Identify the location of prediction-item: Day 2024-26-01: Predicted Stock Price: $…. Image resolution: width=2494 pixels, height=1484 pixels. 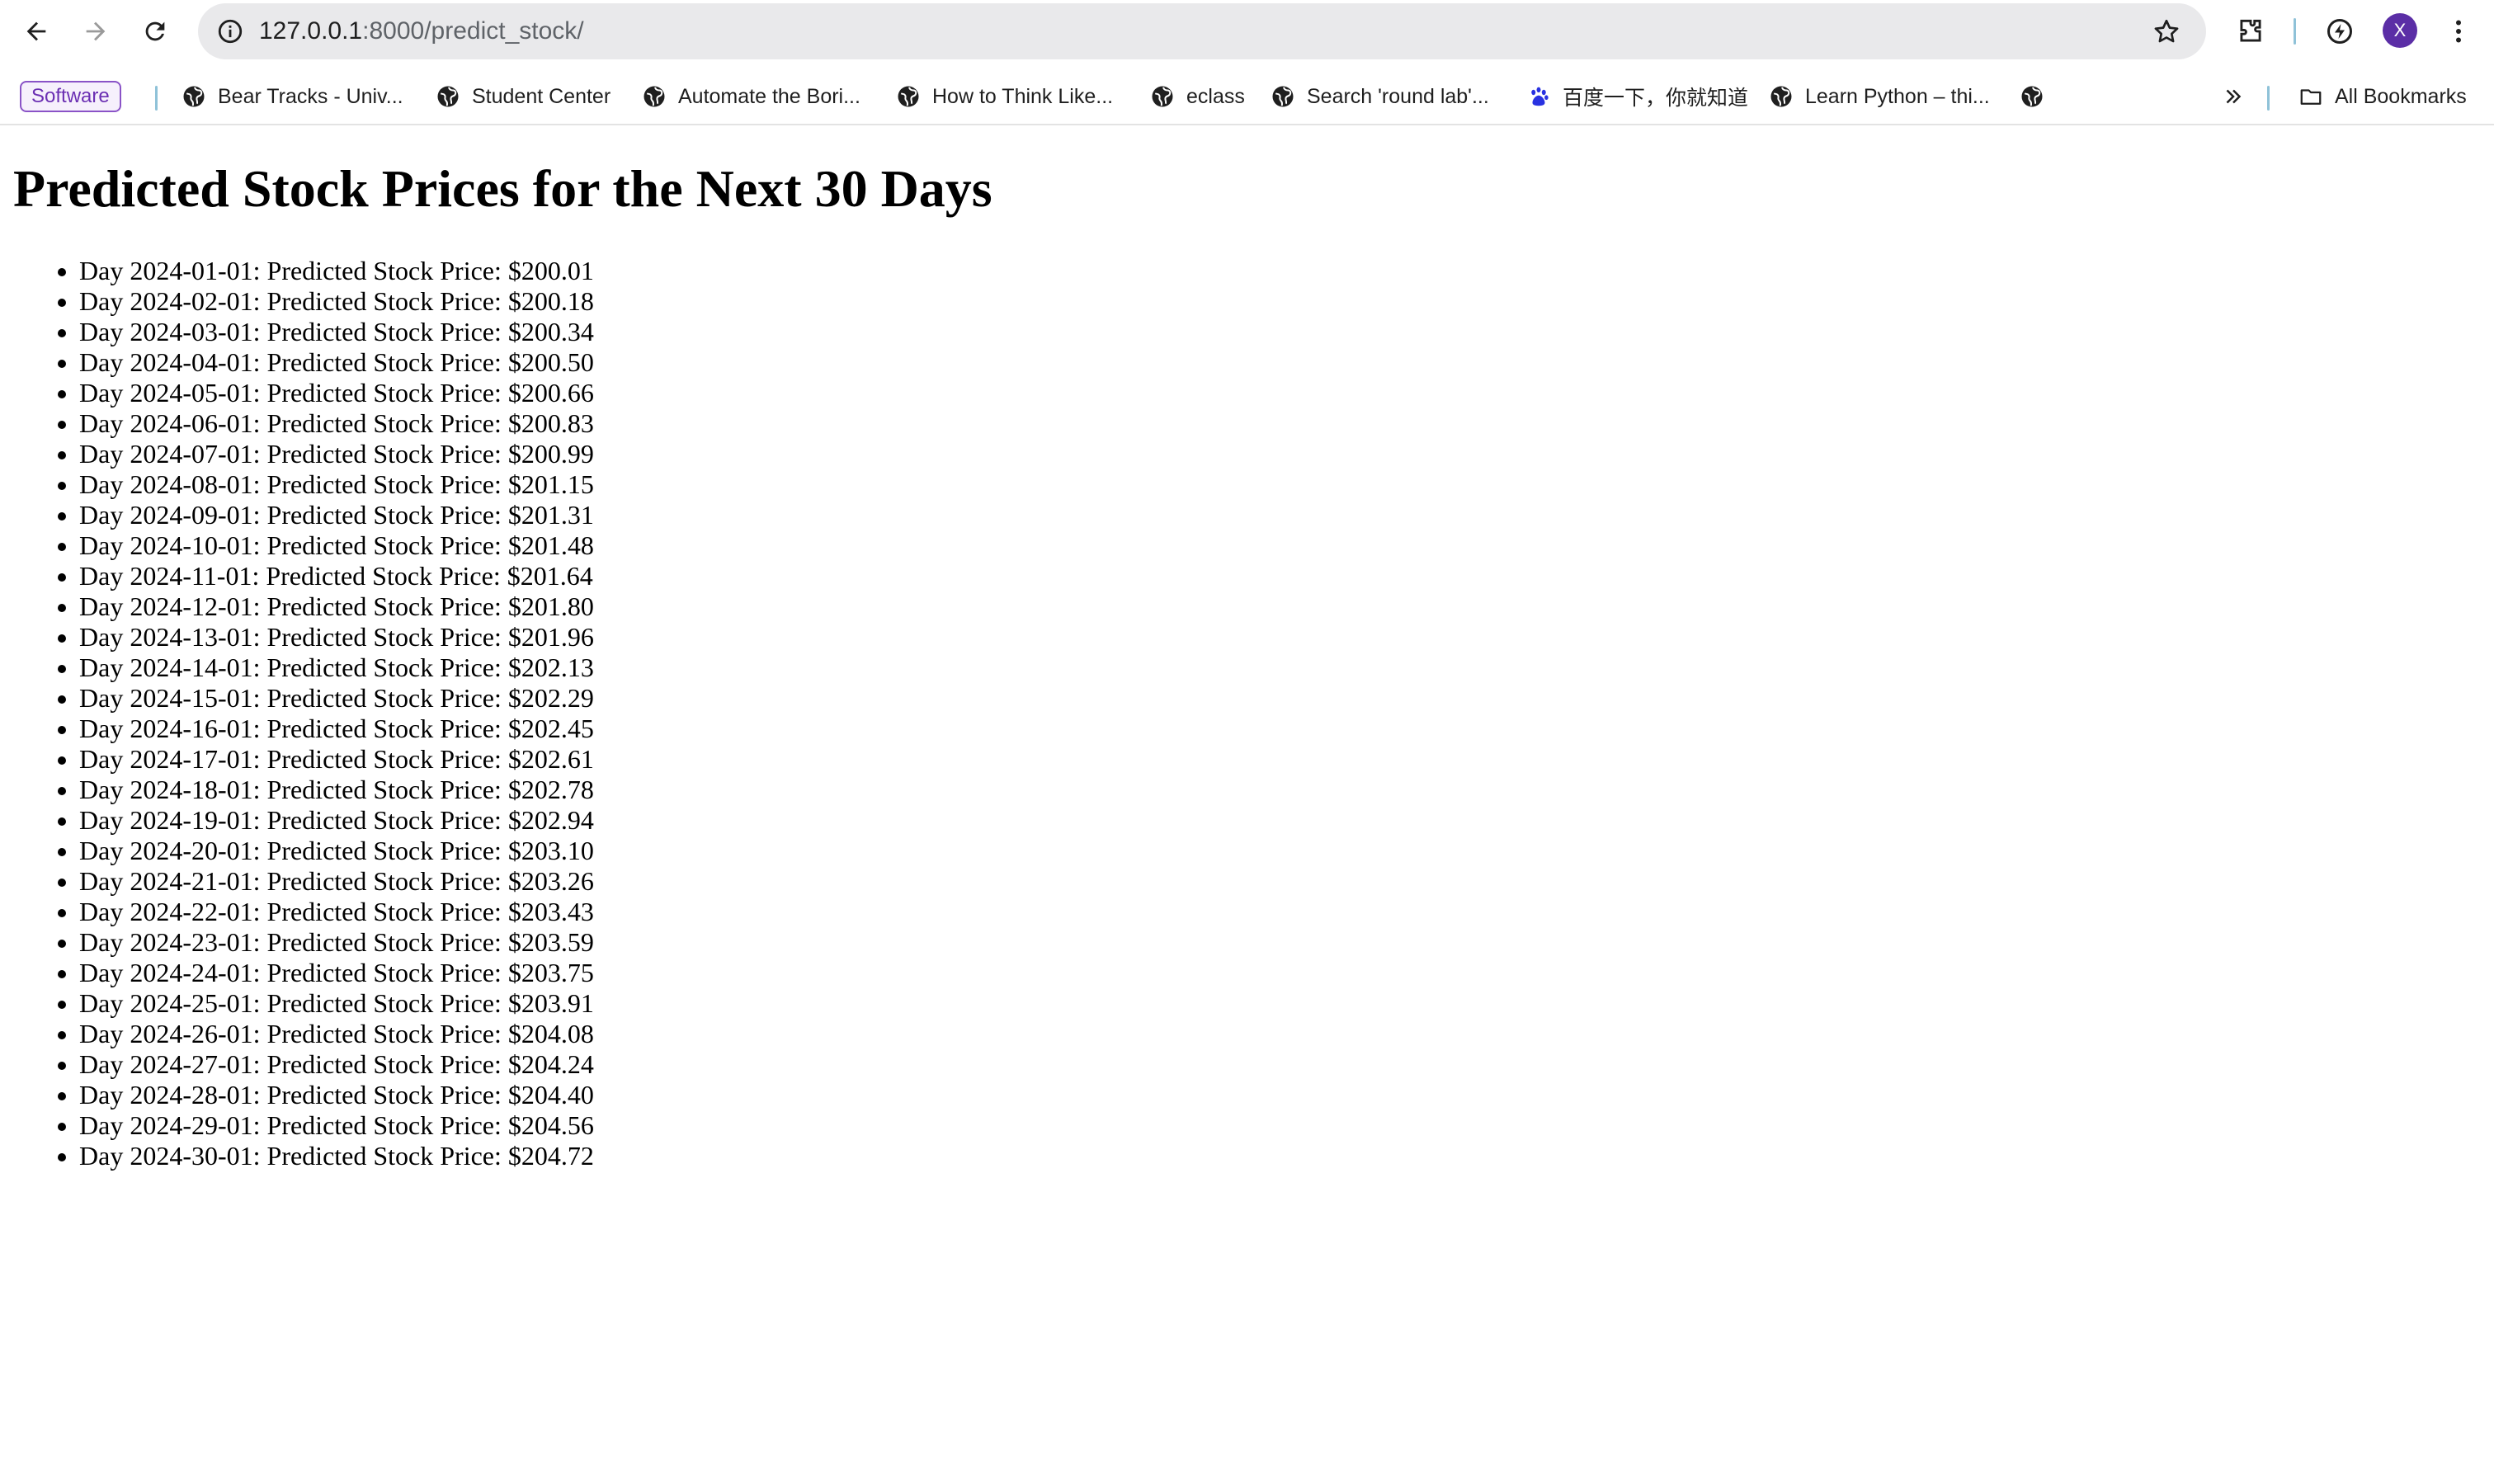
(336, 1034).